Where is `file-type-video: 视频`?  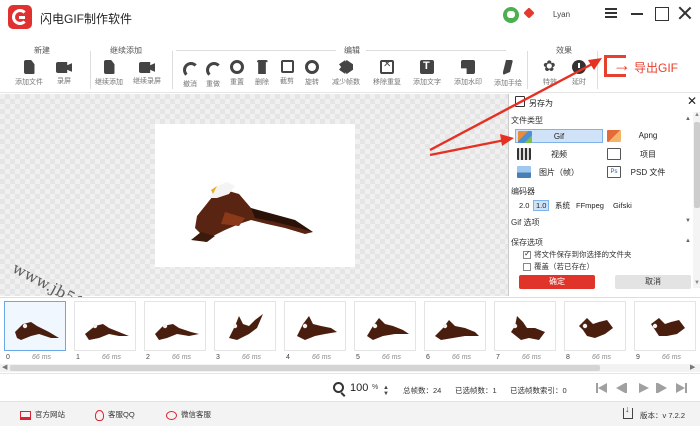
file-type-video: 视频 is located at coordinates (559, 154).